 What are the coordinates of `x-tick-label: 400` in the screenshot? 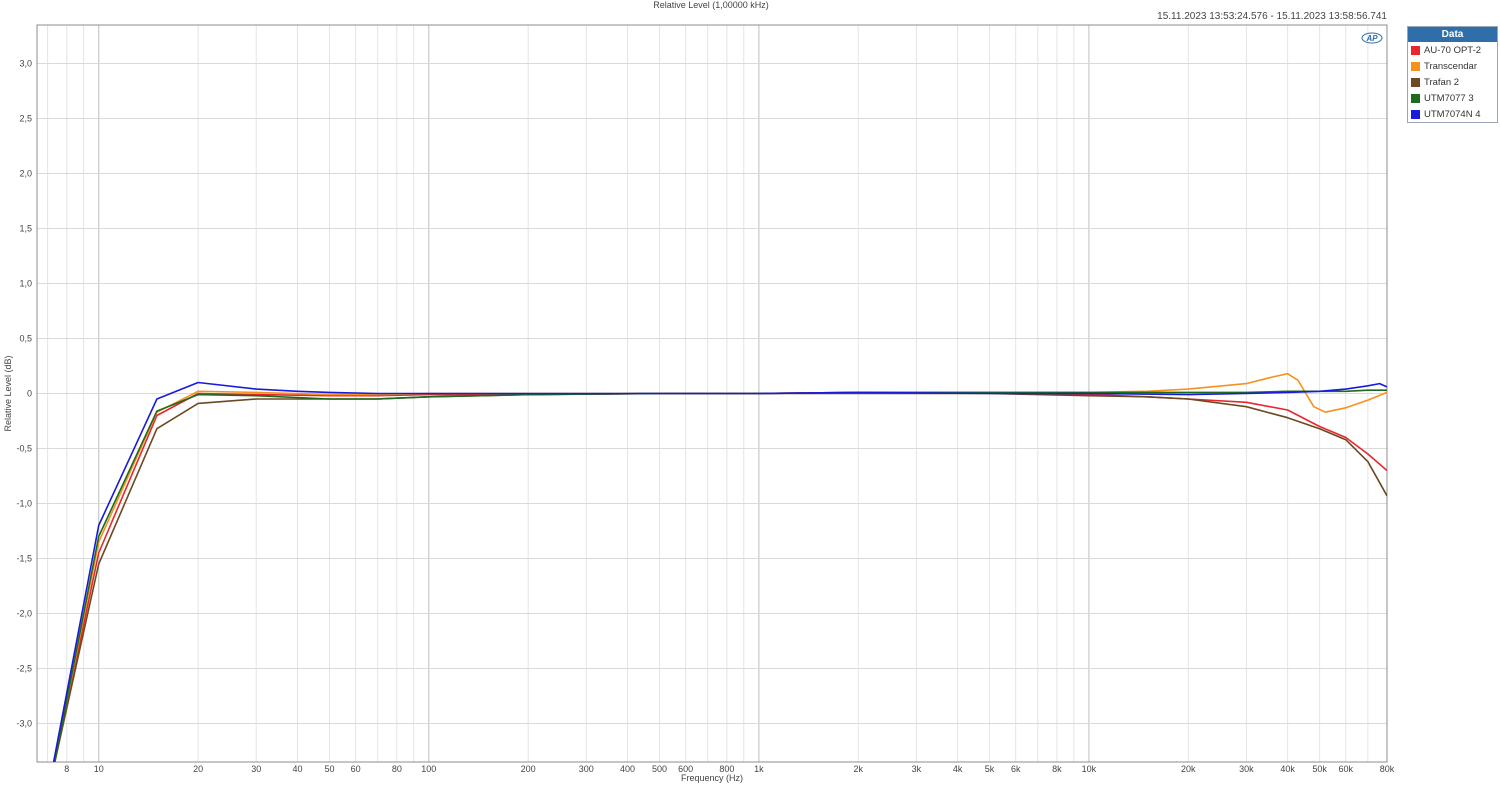 It's located at (627, 769).